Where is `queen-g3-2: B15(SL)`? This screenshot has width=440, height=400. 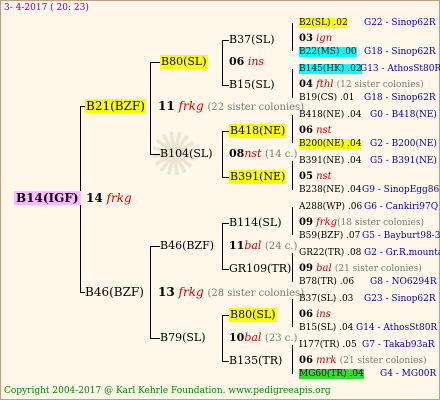 queen-g3-2: B15(SL) is located at coordinates (252, 85).